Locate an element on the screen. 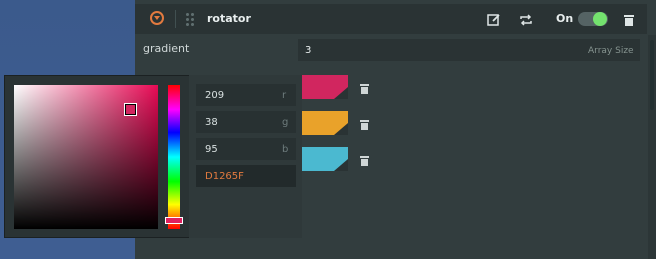  header-divider is located at coordinates (175, 19).